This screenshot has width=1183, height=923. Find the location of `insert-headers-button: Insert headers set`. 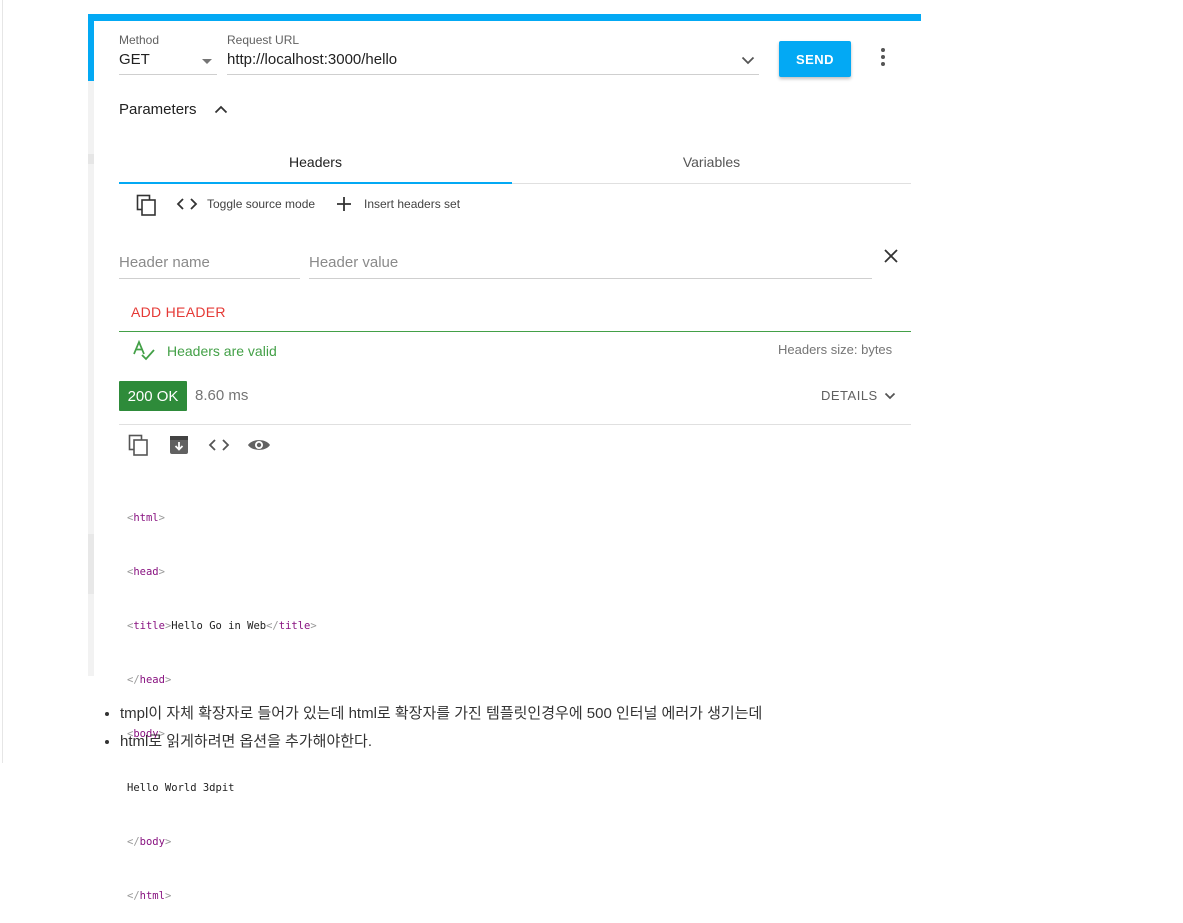

insert-headers-button: Insert headers set is located at coordinates (397, 204).